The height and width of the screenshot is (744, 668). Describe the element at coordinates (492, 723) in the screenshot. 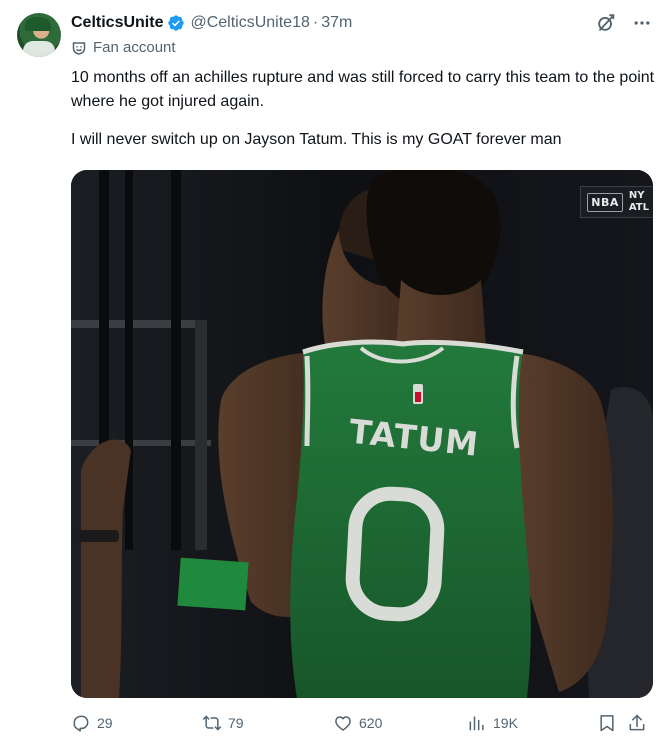

I see `views-button: 19K` at that location.